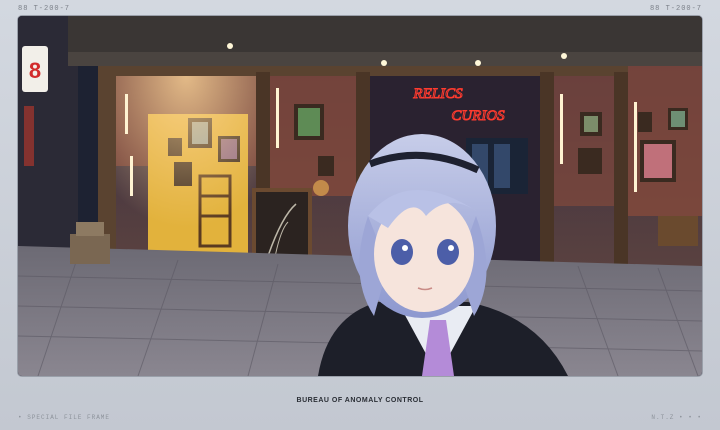  Describe the element at coordinates (402, 252) in the screenshot. I see `left-eye` at that location.